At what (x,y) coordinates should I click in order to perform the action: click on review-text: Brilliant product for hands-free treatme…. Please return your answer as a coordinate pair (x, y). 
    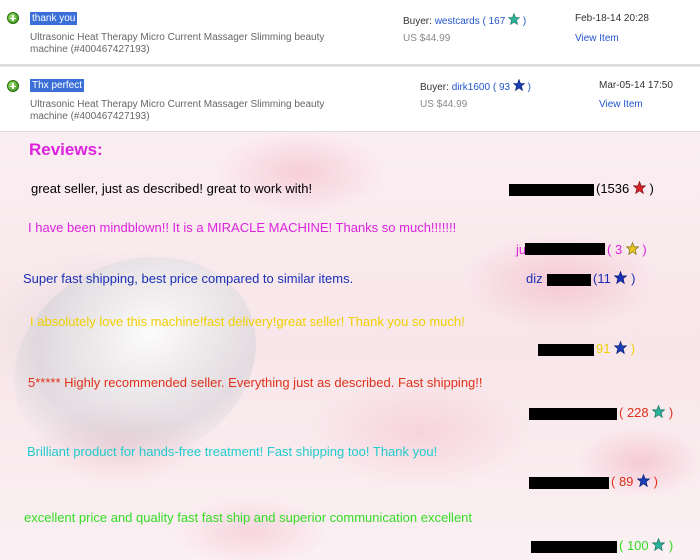
    Looking at the image, I should click on (232, 451).